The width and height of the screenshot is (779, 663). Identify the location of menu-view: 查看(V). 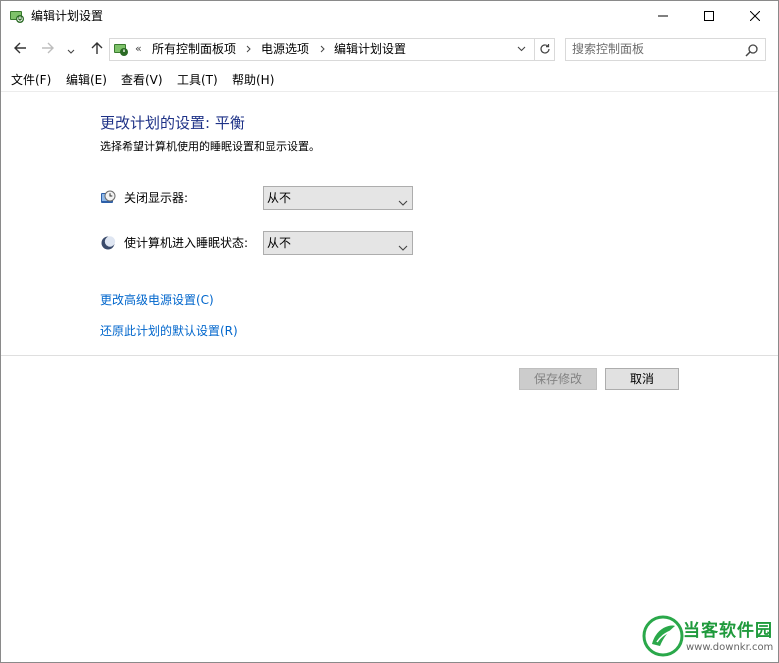
(142, 80).